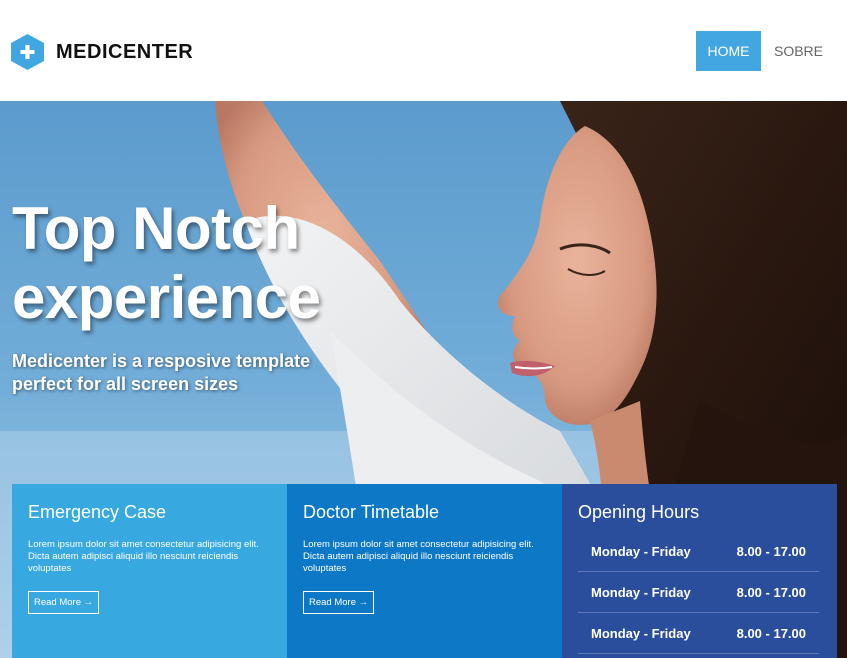  Describe the element at coordinates (371, 512) in the screenshot. I see `card-title: Doctor Timetable` at that location.